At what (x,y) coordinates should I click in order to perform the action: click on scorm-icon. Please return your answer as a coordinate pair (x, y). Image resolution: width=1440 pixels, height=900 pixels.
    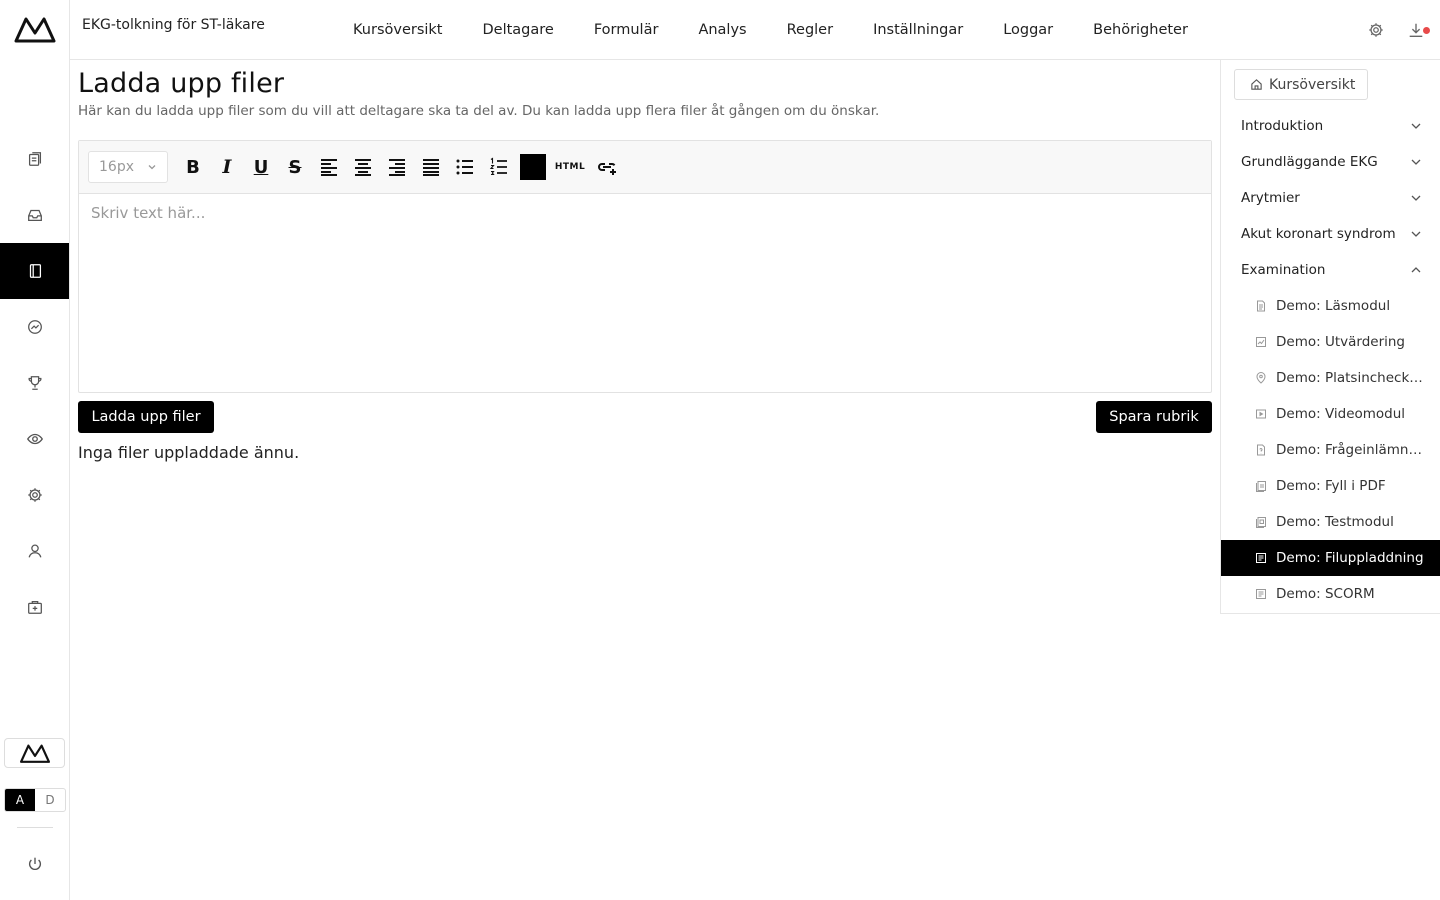
    Looking at the image, I should click on (1261, 594).